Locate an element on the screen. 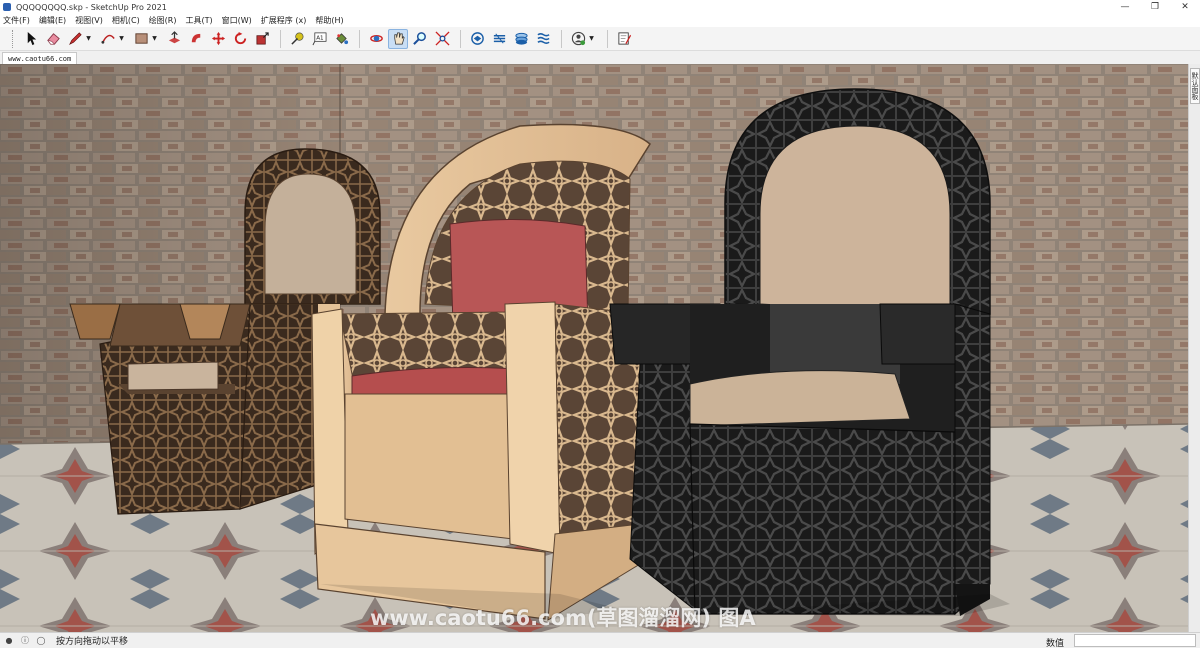 The width and height of the screenshot is (1200, 648). extension-warehouse-button is located at coordinates (499, 39).